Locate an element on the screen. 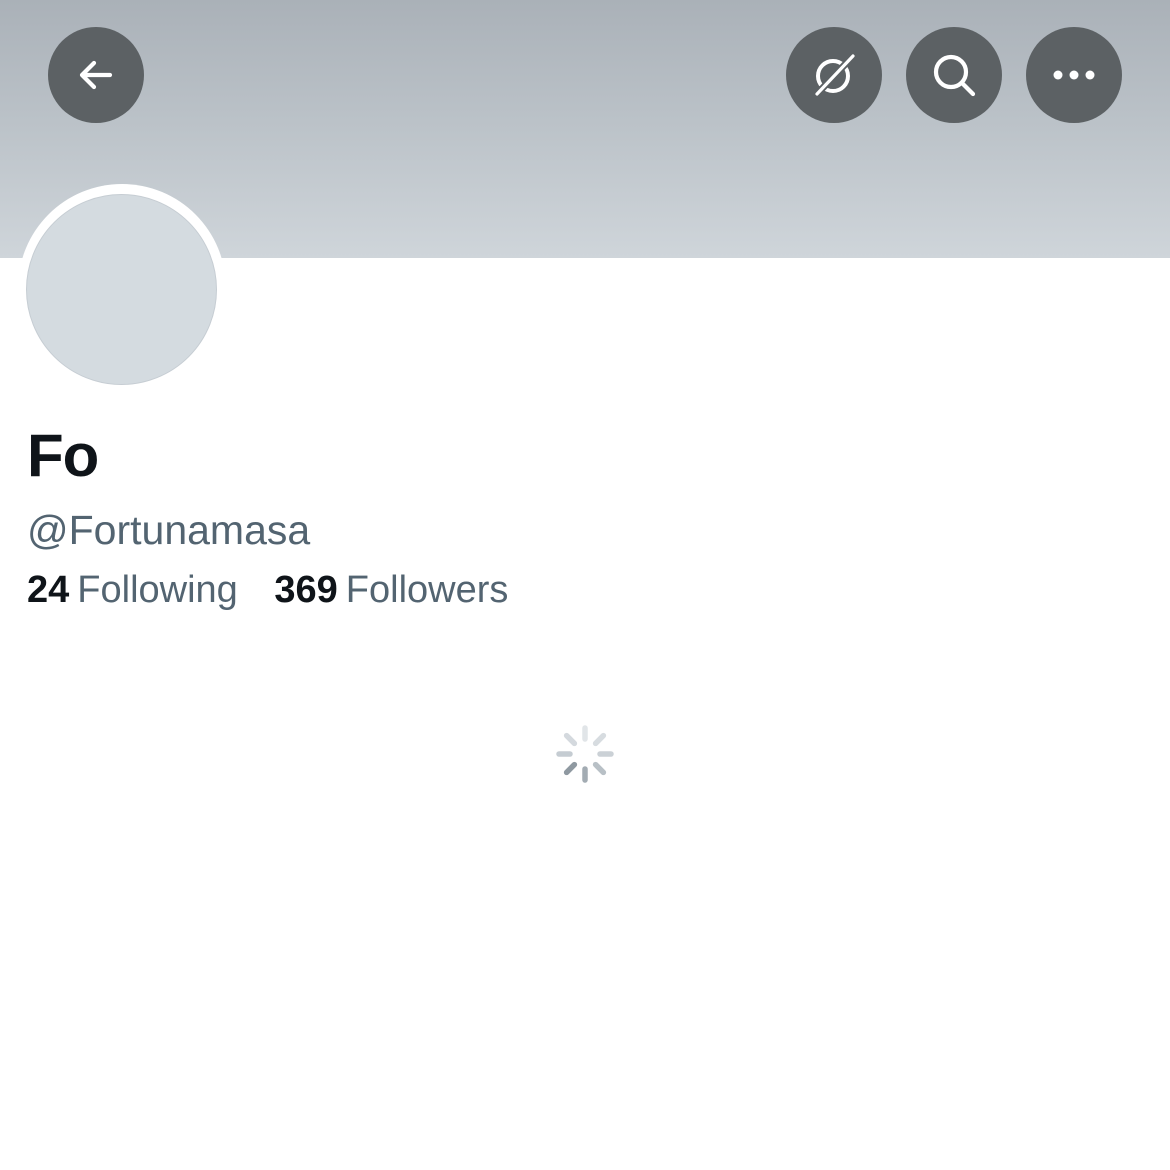 This screenshot has height=1170, width=1170. more-options-button is located at coordinates (1074, 75).